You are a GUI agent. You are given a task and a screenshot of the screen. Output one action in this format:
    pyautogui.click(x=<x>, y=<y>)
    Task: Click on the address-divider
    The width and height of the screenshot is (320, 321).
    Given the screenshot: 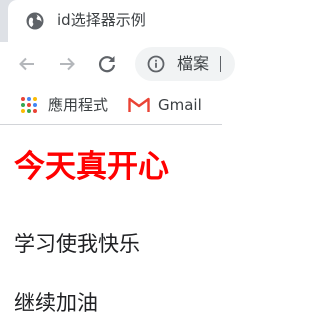 What is the action you would take?
    pyautogui.click(x=220, y=64)
    